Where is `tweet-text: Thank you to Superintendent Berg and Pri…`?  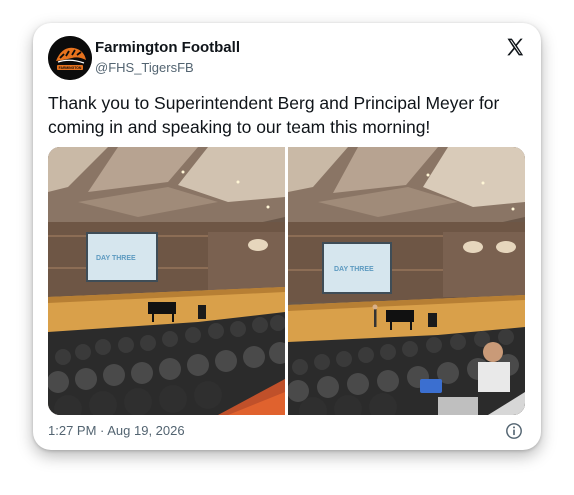 tweet-text: Thank you to Superintendent Berg and Pri… is located at coordinates (274, 115).